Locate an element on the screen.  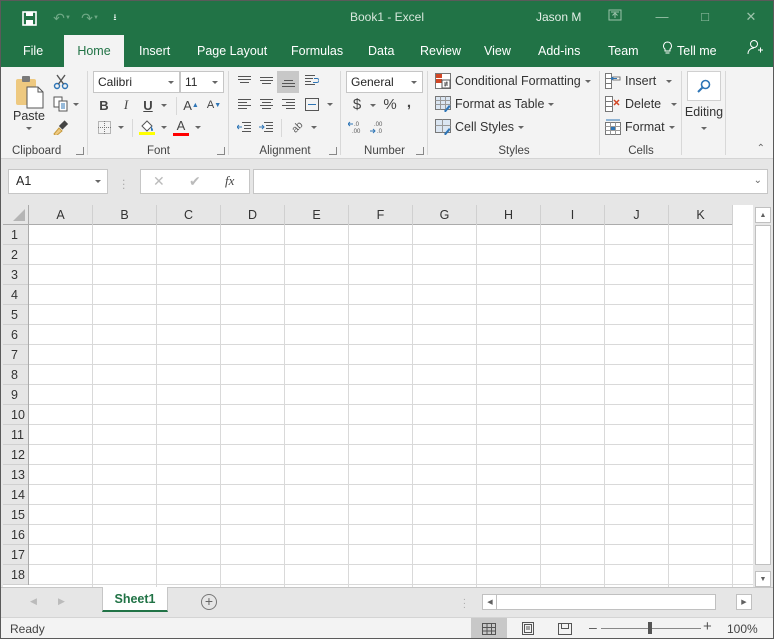
copy-dropdown-icon is located at coordinates (76, 104).